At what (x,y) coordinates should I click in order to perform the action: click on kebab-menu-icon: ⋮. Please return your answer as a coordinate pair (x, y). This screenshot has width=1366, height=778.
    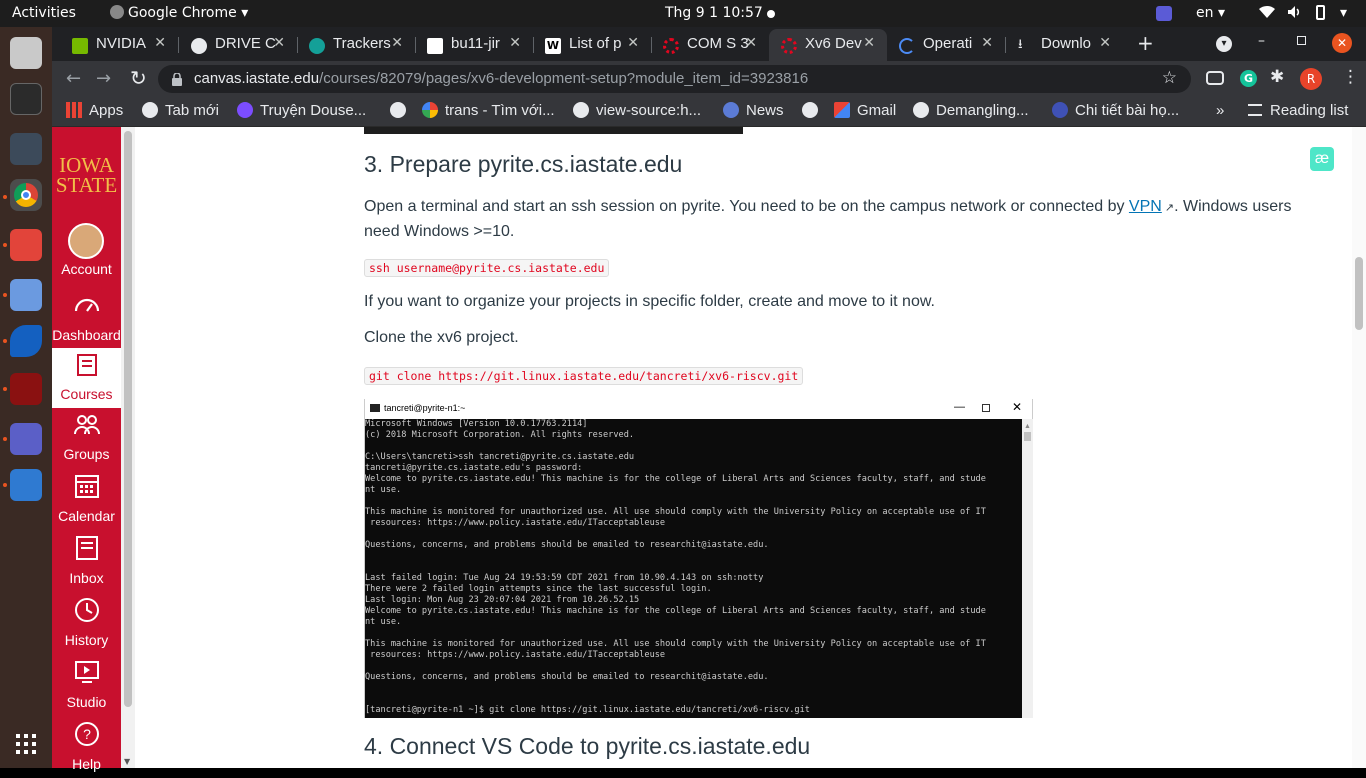
    Looking at the image, I should click on (1350, 77).